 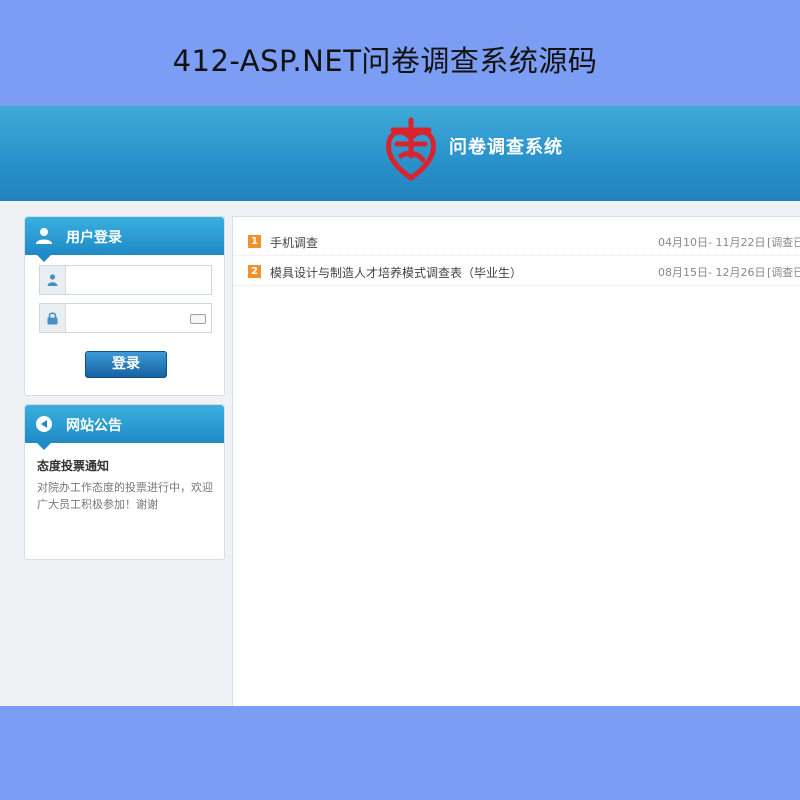 What do you see at coordinates (411, 149) in the screenshot?
I see `logo-icon` at bounding box center [411, 149].